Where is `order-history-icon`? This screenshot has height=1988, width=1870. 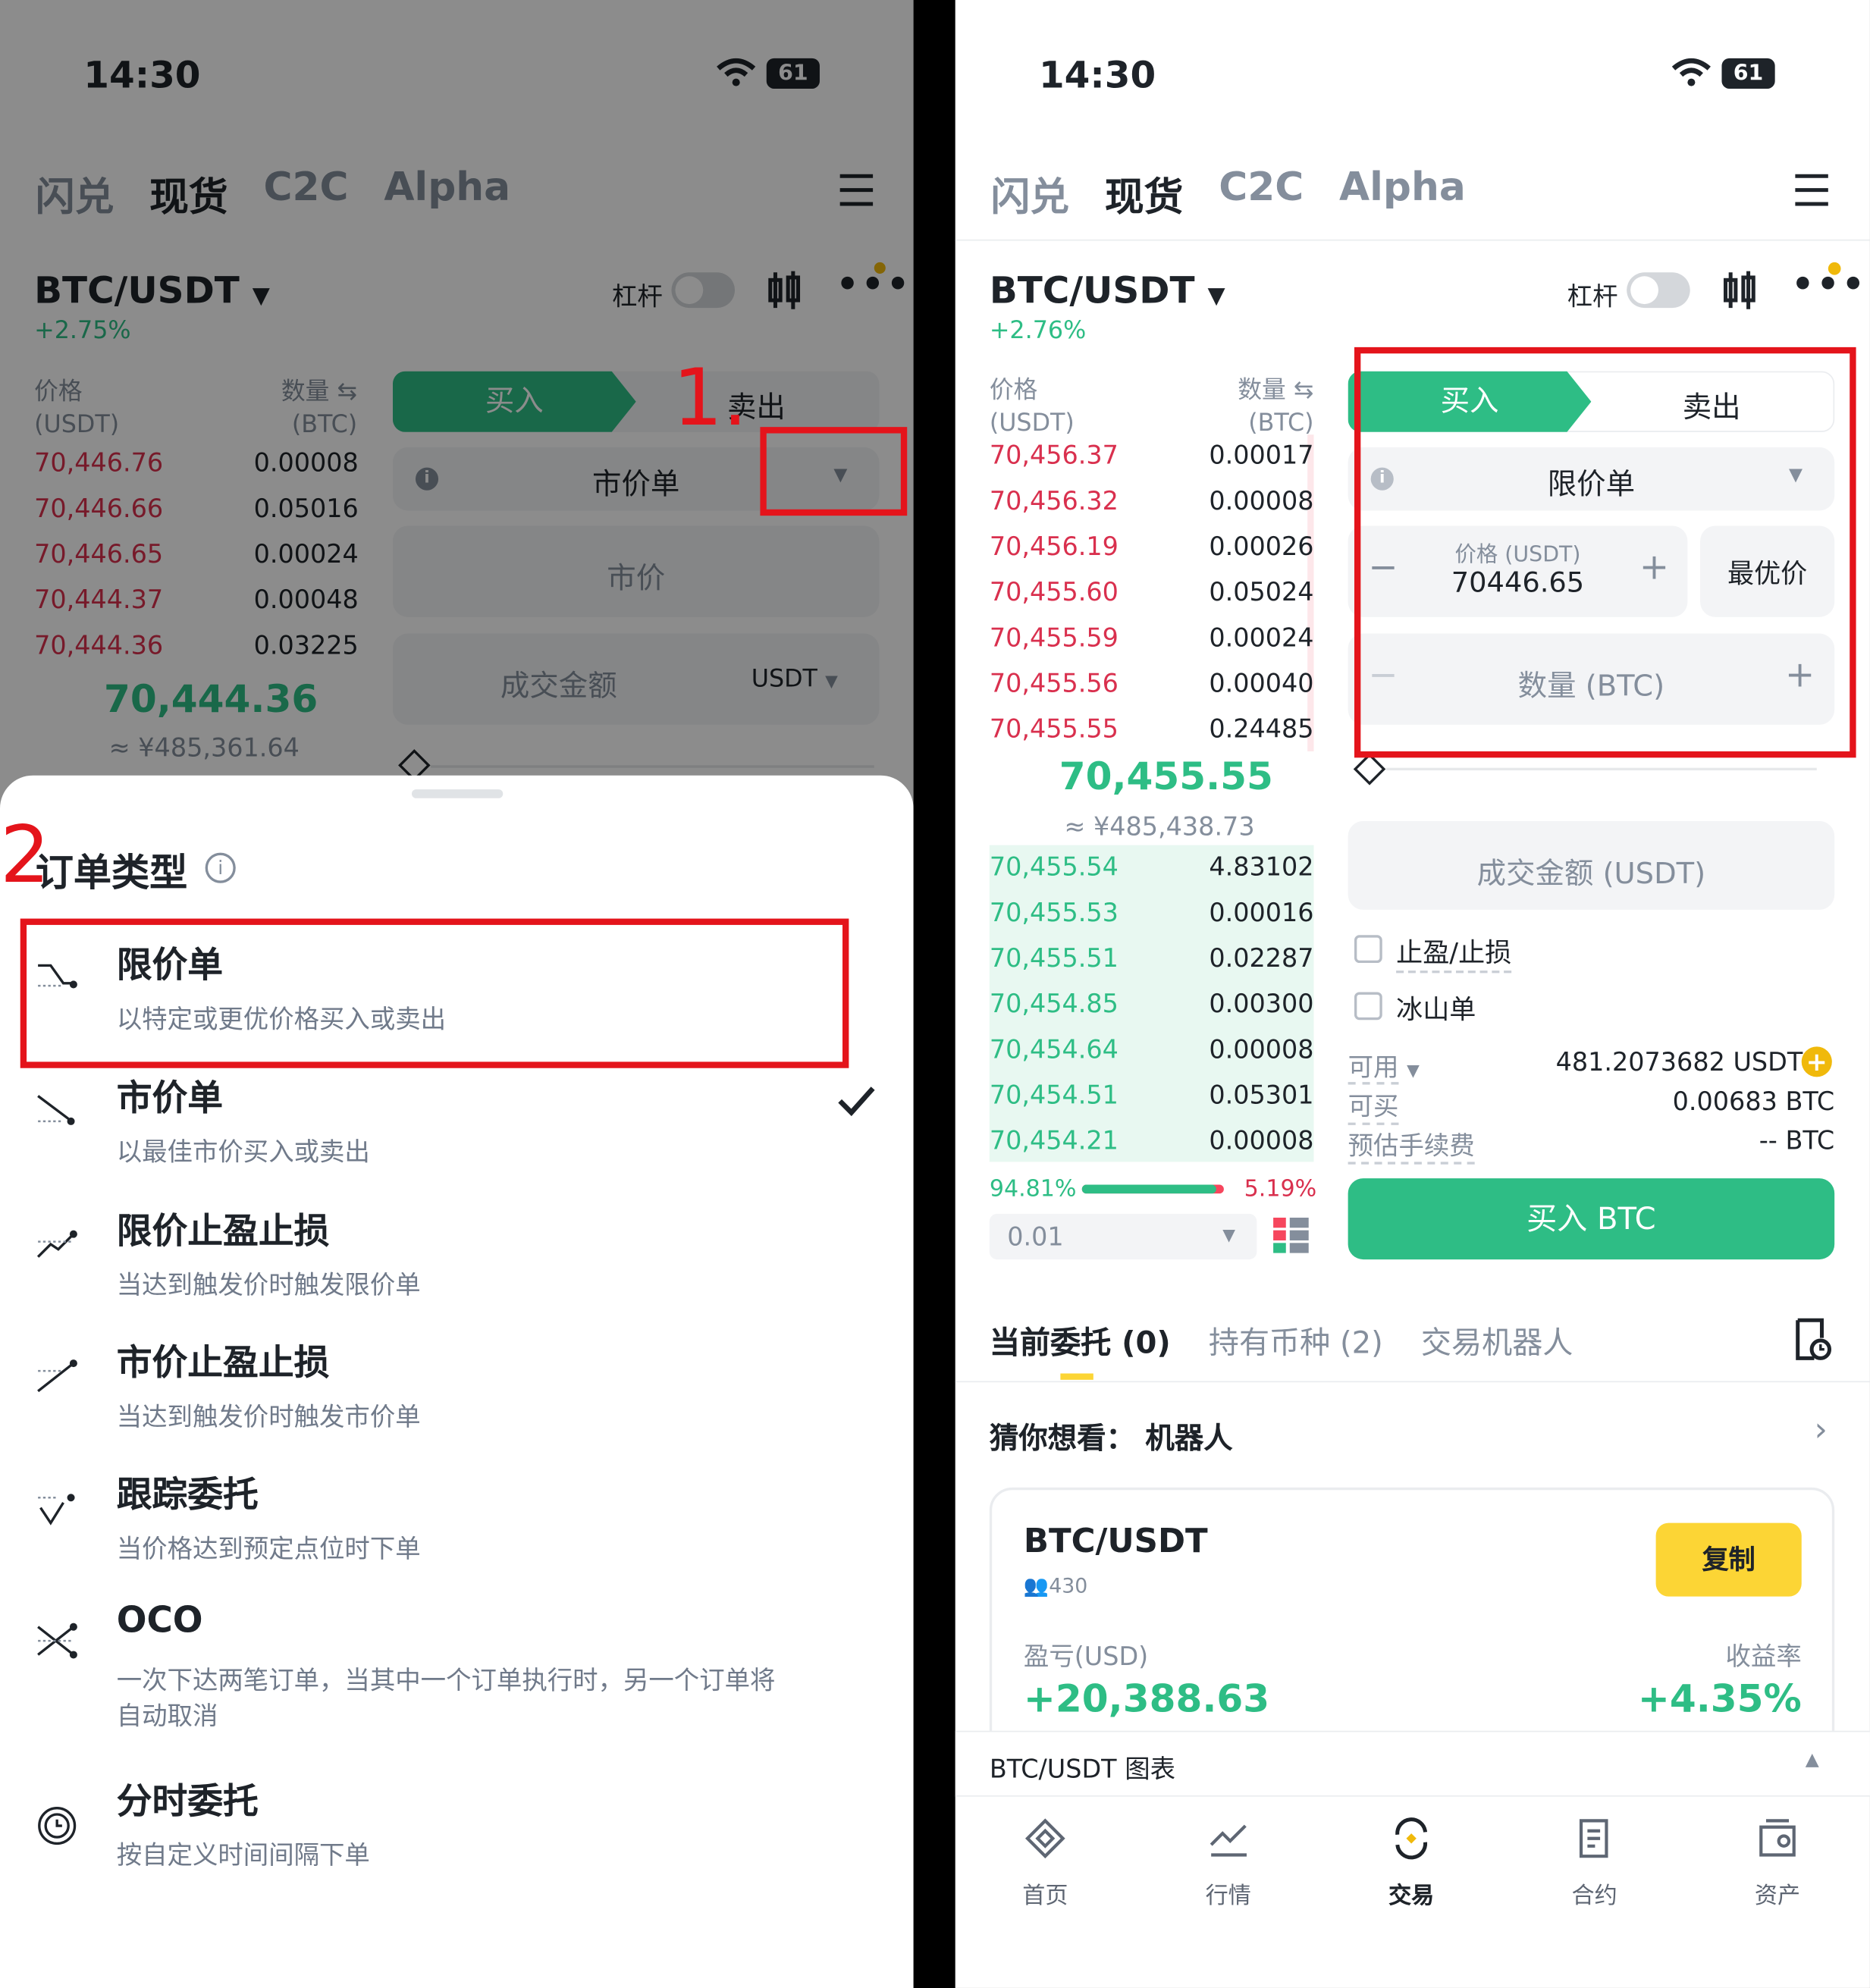
order-history-icon is located at coordinates (1813, 1339).